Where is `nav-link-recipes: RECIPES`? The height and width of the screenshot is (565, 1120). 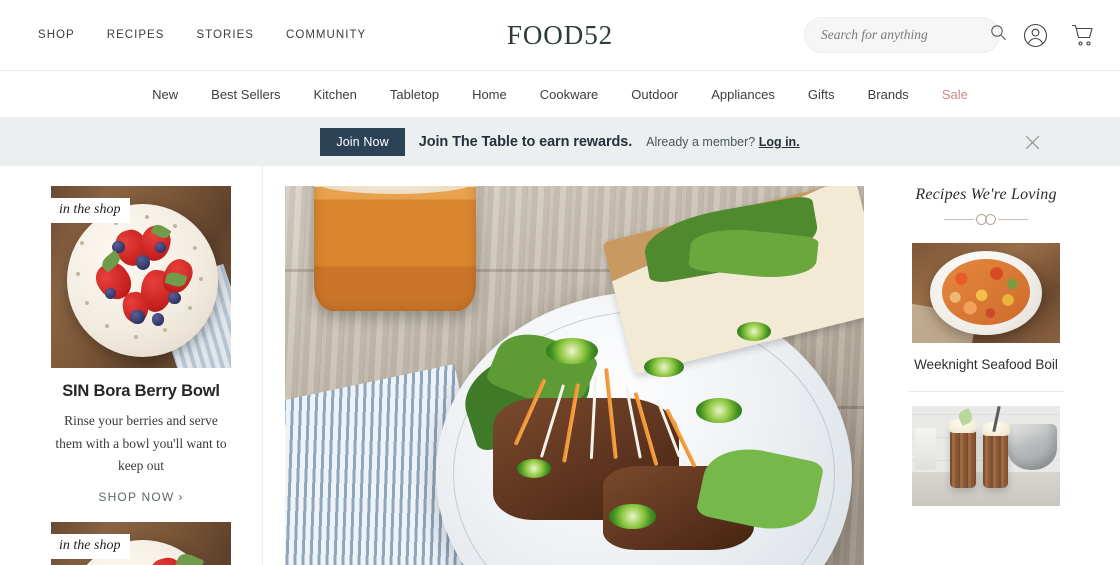 nav-link-recipes: RECIPES is located at coordinates (136, 35).